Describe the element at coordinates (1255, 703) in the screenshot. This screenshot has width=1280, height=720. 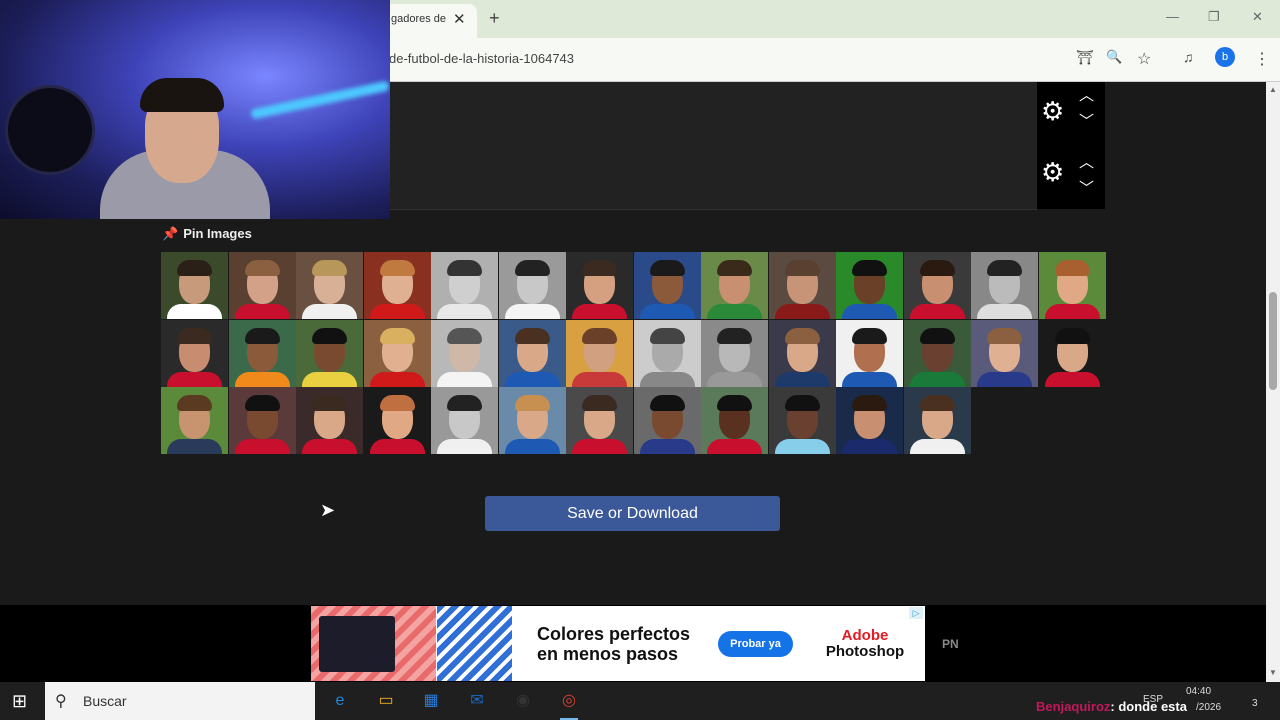
I see `notification-count: 3` at that location.